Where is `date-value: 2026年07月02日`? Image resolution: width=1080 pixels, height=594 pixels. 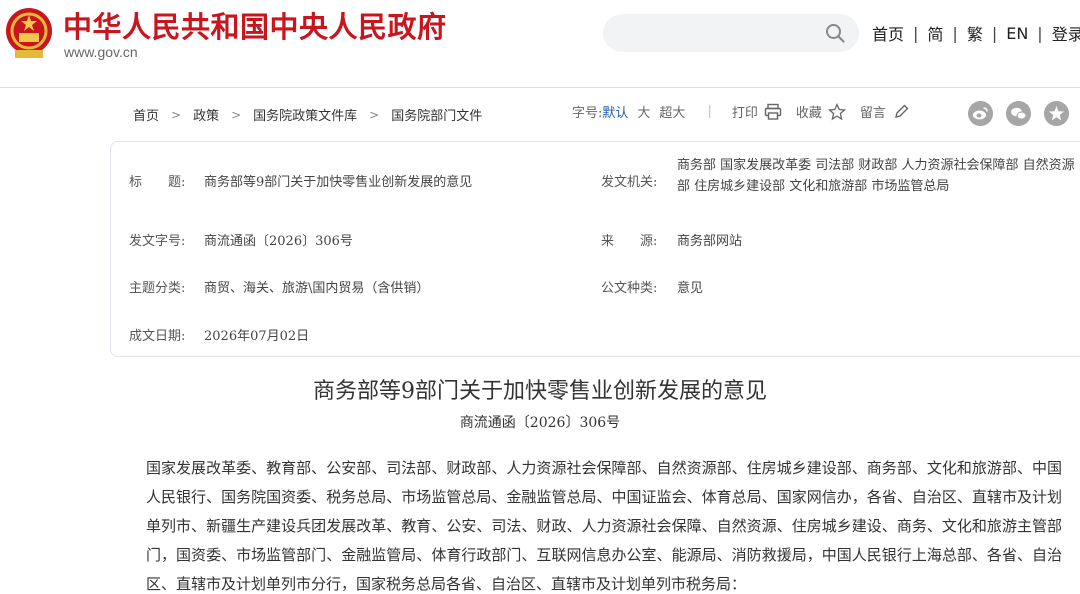 date-value: 2026年07月02日 is located at coordinates (257, 336).